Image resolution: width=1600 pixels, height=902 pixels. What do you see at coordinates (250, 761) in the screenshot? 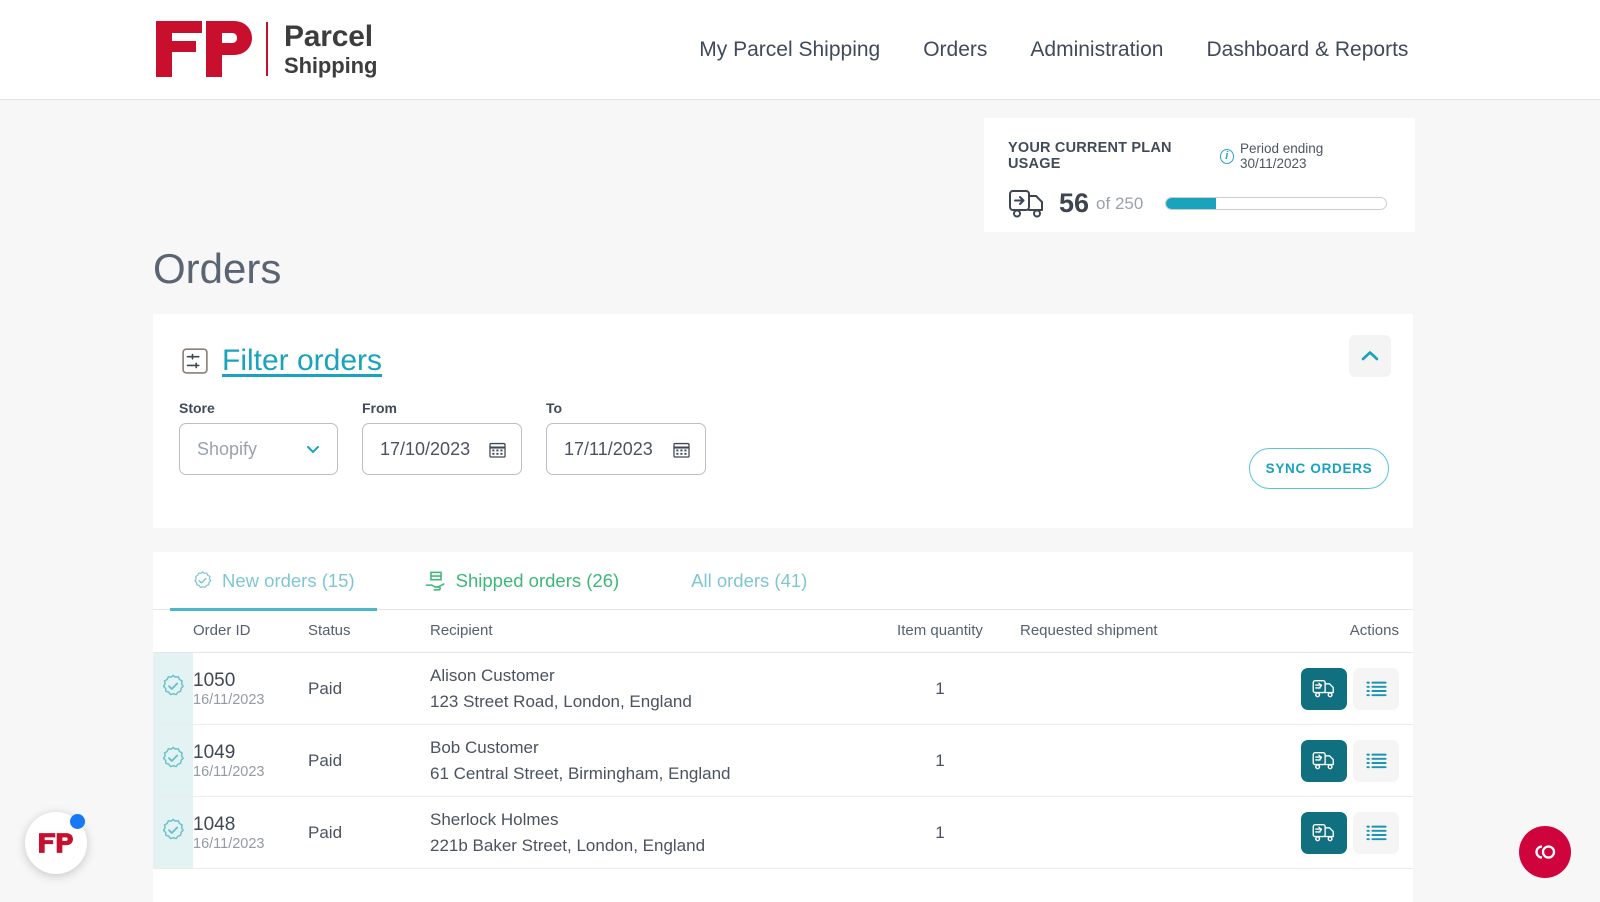
I see `cell-order-id: 1049 16/11/2023` at bounding box center [250, 761].